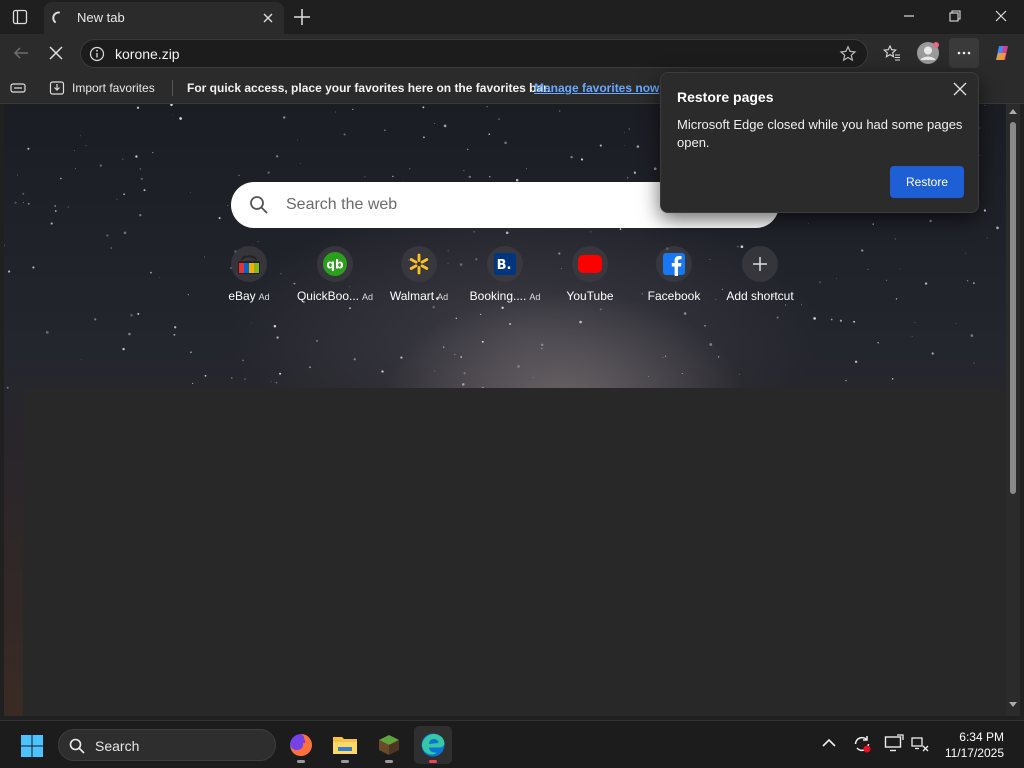  I want to click on favorites-icon, so click(891, 52).